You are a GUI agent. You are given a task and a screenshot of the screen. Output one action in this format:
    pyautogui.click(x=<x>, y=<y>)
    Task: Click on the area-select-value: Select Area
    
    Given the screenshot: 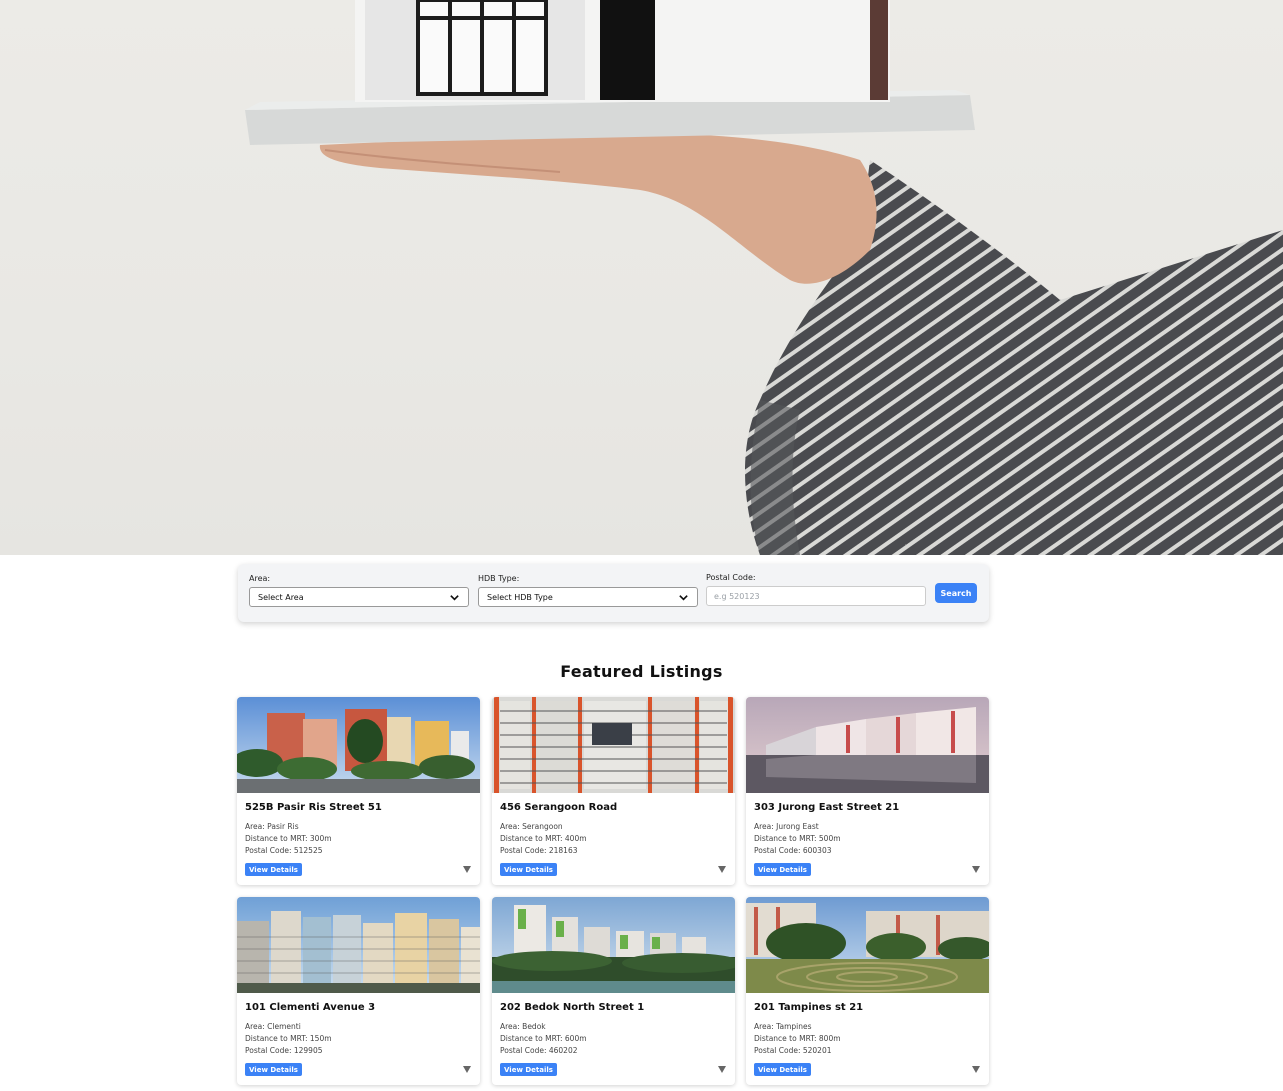 What is the action you would take?
    pyautogui.click(x=281, y=597)
    